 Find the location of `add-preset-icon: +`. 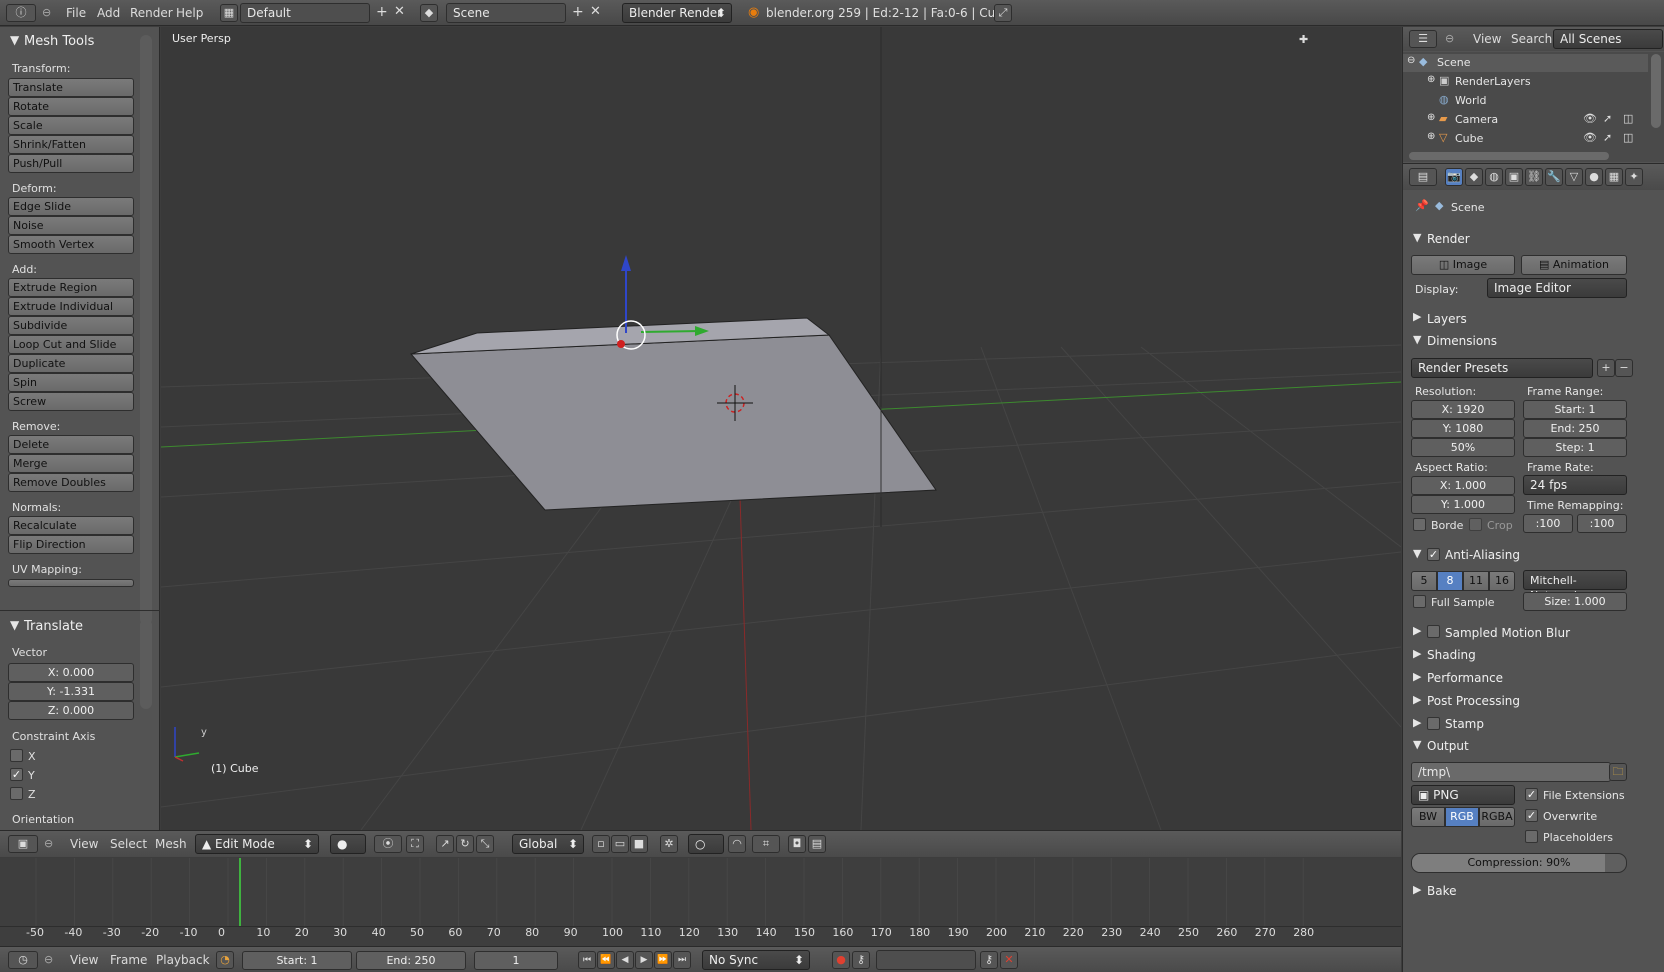

add-preset-icon: + is located at coordinates (1606, 368).